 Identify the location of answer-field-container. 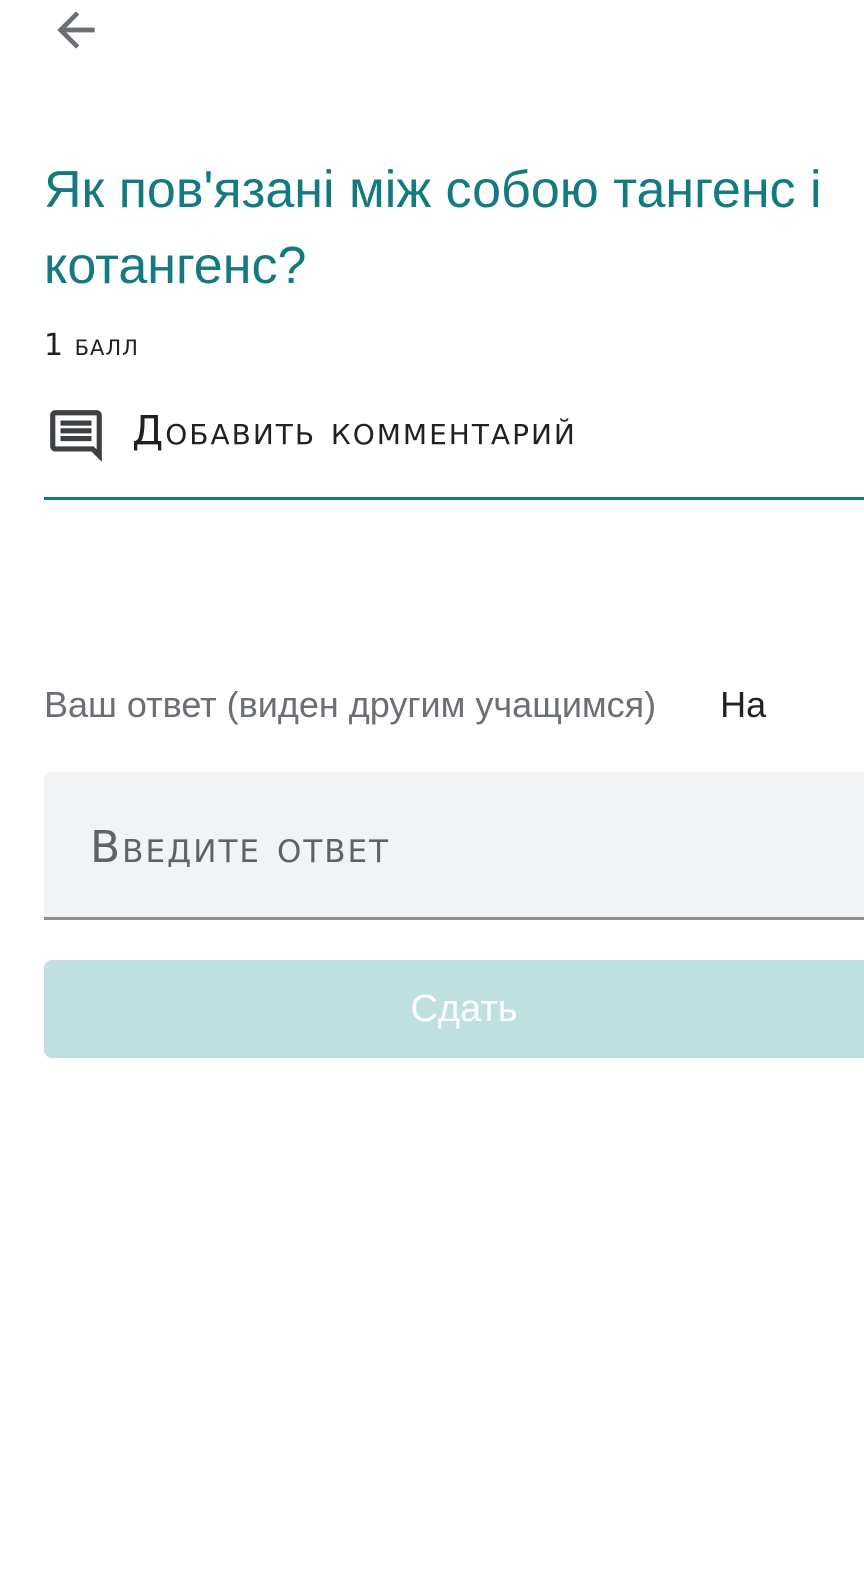
(454, 846).